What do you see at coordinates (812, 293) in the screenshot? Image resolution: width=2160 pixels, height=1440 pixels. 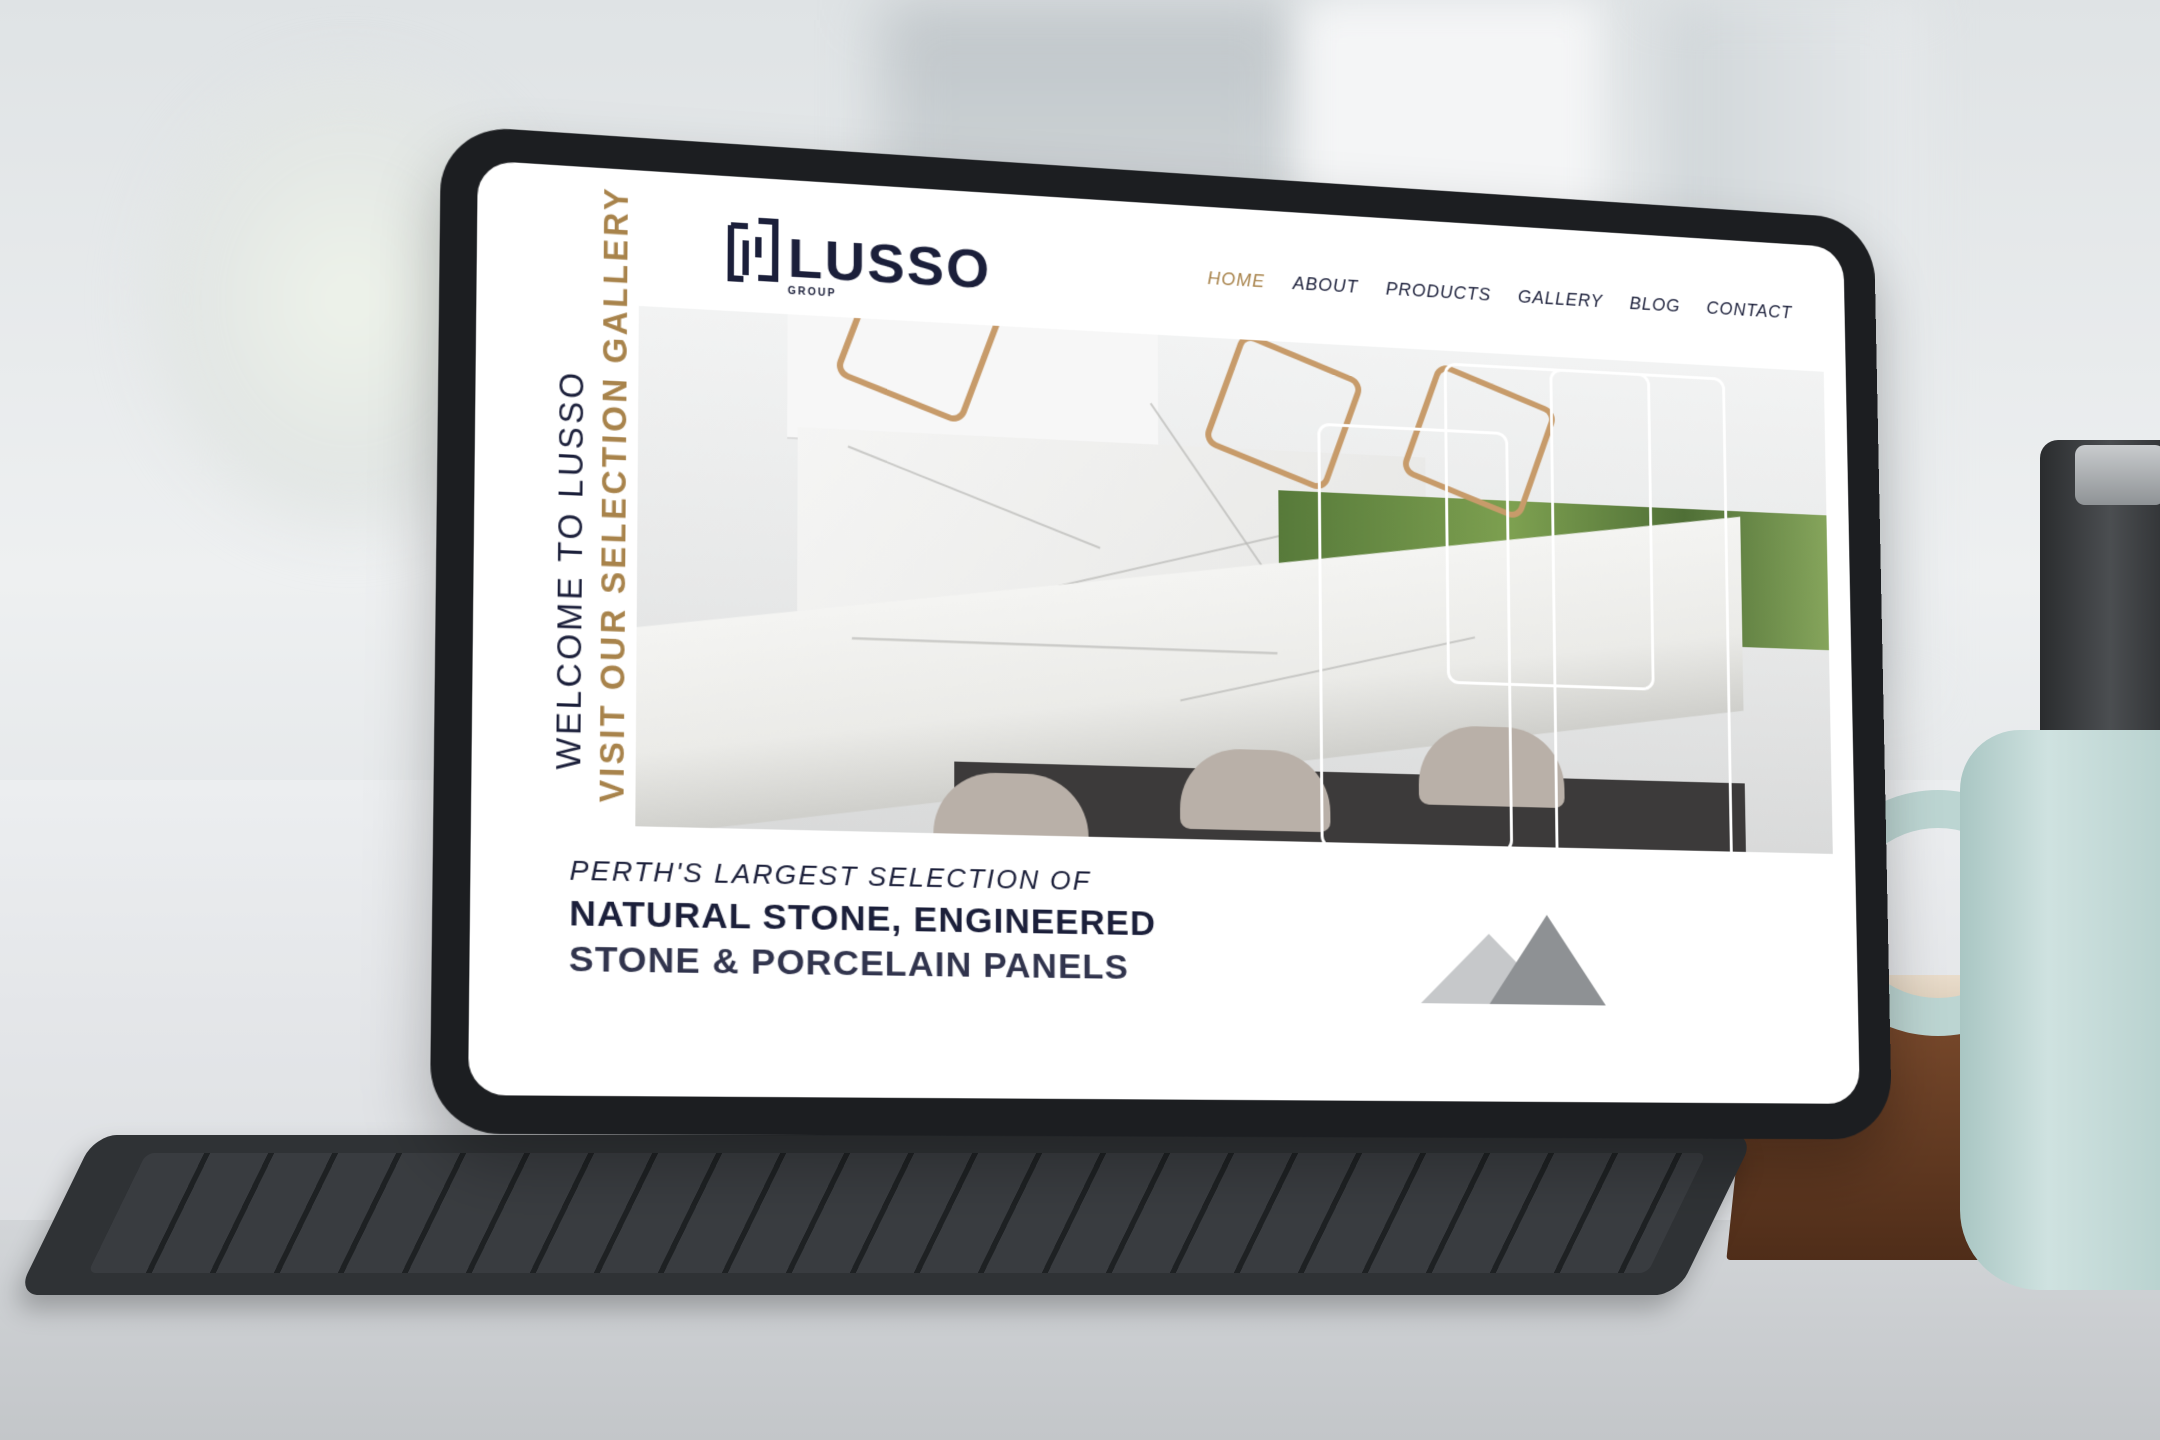 I see `logo-subtitle: GROUP` at bounding box center [812, 293].